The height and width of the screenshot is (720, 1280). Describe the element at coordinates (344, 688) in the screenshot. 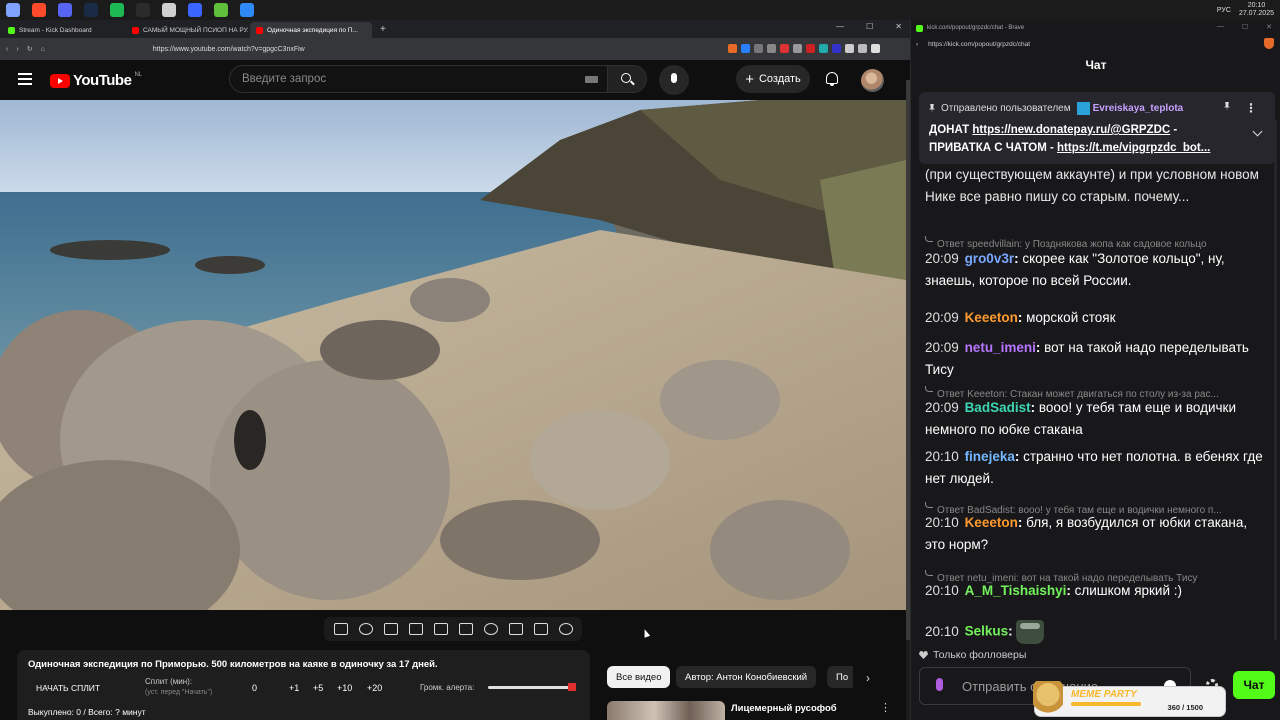

I see `split-step-10: +10` at that location.